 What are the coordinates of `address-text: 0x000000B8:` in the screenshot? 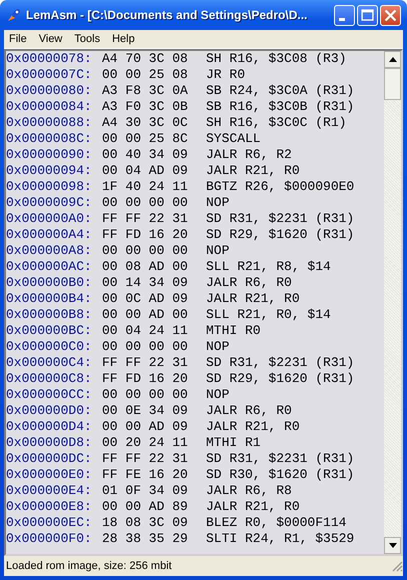 It's located at (49, 315).